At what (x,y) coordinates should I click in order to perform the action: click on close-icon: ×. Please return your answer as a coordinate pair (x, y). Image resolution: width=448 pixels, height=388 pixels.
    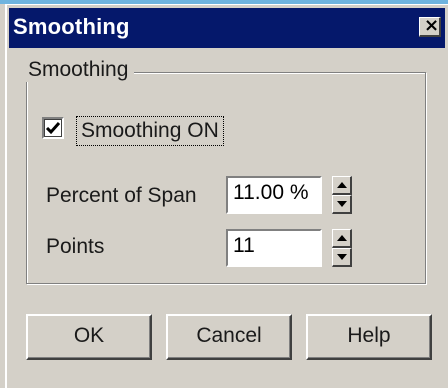
    Looking at the image, I should click on (432, 25).